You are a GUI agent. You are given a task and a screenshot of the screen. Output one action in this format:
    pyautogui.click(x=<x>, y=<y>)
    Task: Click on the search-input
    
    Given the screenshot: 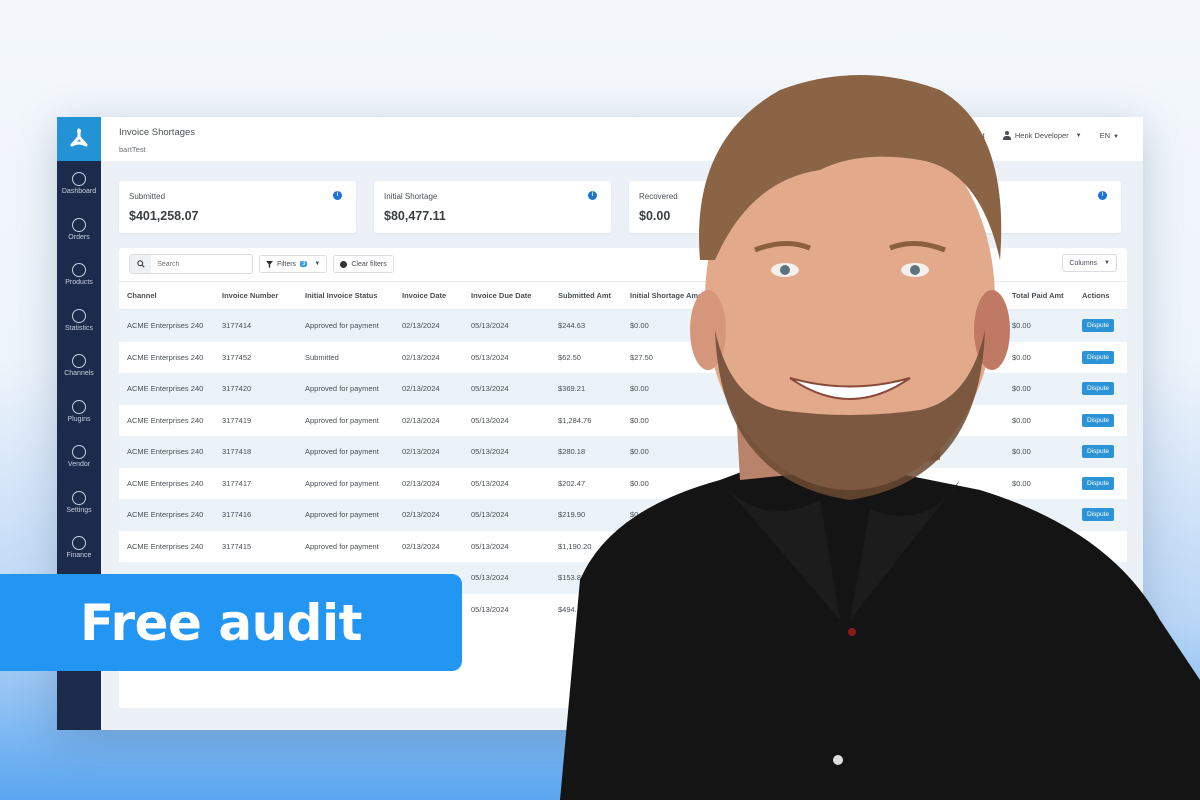 What is the action you would take?
    pyautogui.click(x=201, y=264)
    